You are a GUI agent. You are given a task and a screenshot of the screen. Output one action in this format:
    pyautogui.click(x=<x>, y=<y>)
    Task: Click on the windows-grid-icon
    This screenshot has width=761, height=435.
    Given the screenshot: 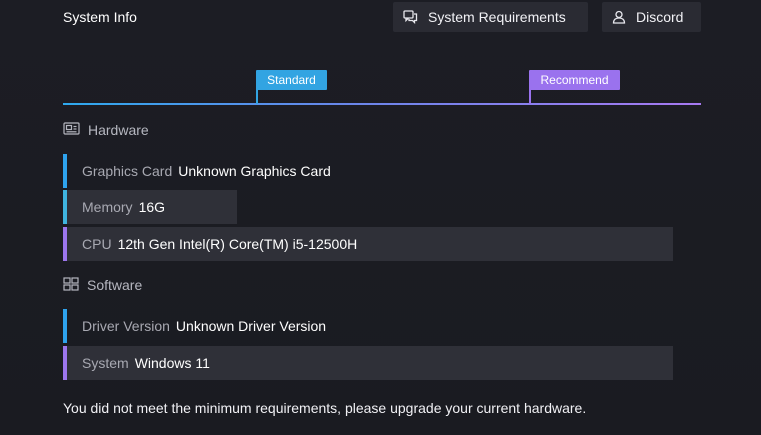 What is the action you would take?
    pyautogui.click(x=71, y=285)
    